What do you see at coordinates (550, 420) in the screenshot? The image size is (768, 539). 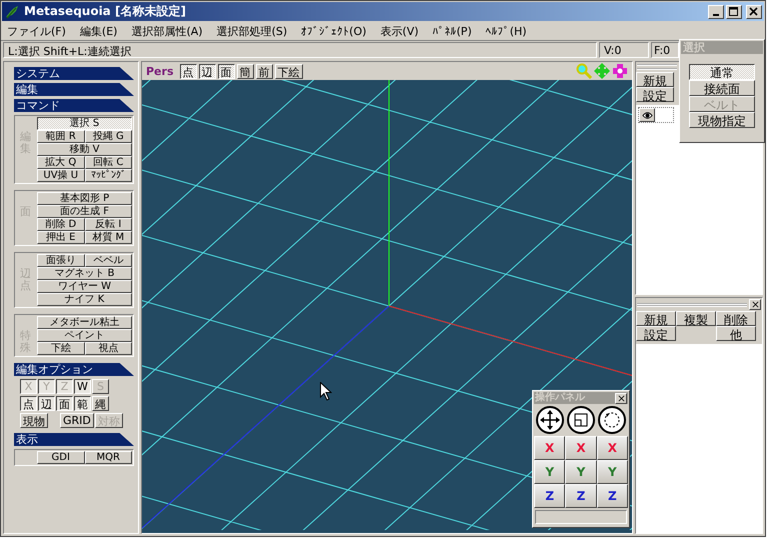 I see `move-icon` at bounding box center [550, 420].